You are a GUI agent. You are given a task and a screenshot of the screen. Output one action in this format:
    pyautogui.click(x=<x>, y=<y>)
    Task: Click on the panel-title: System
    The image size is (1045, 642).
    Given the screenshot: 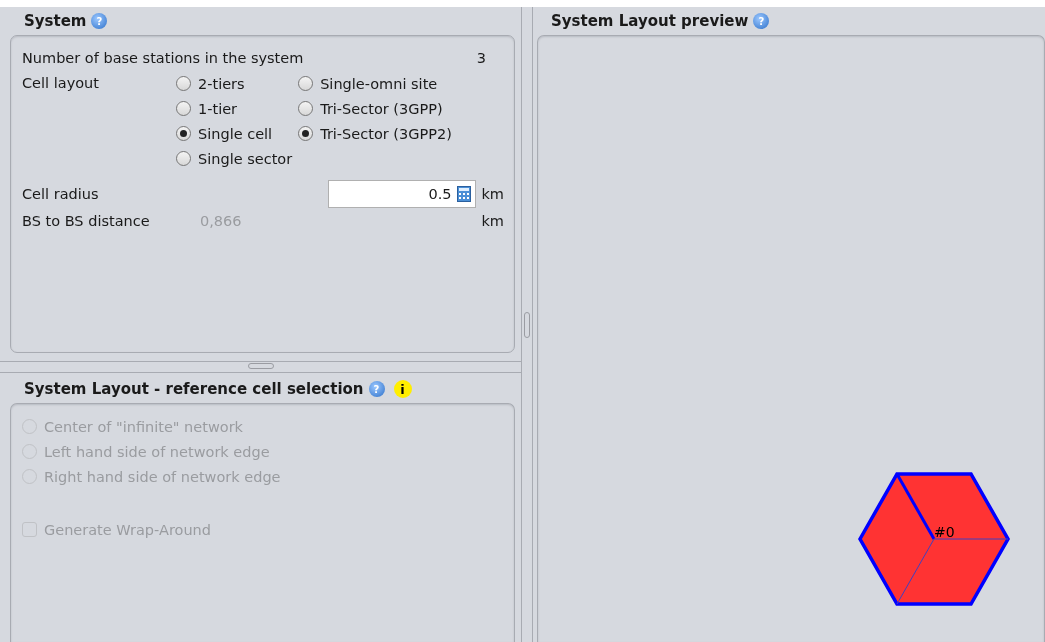 What is the action you would take?
    pyautogui.click(x=55, y=21)
    